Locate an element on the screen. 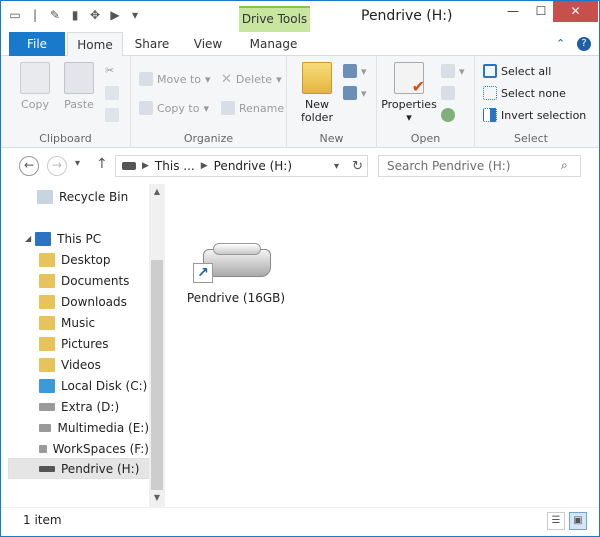  new-label: New is located at coordinates (331, 138).